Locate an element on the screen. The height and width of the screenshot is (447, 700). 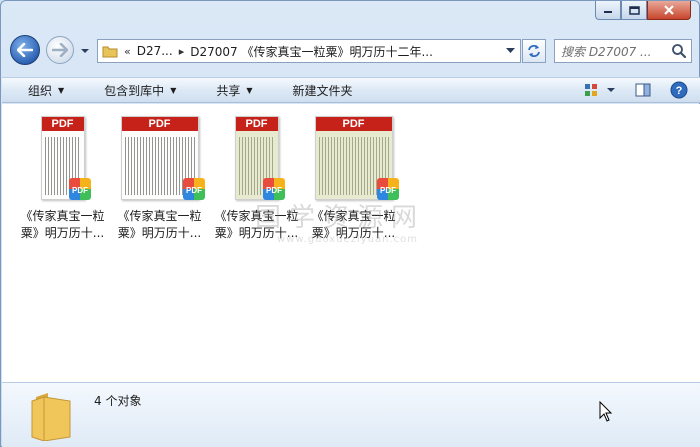
organize-label: 组织 is located at coordinates (40, 90).